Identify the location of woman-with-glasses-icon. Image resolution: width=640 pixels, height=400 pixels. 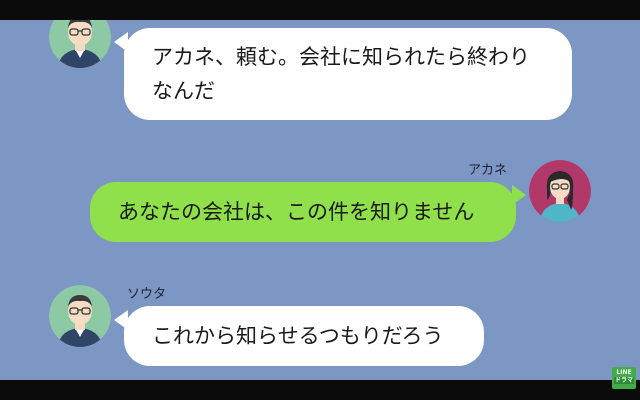
(560, 191).